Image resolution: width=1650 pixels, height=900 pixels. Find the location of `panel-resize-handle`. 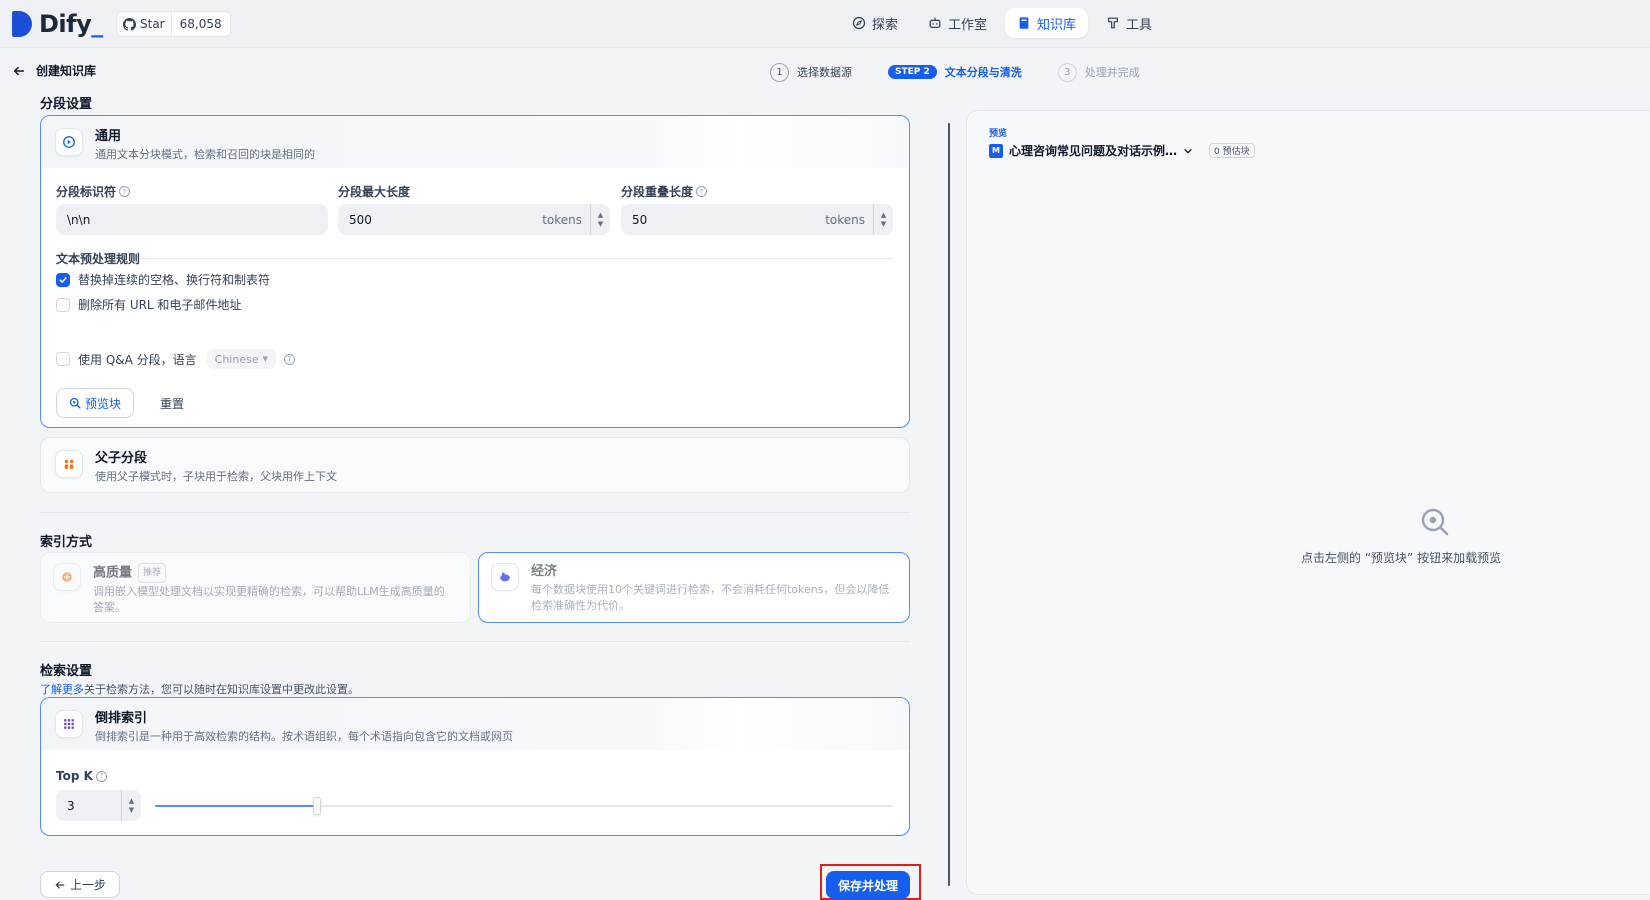

panel-resize-handle is located at coordinates (949, 504).